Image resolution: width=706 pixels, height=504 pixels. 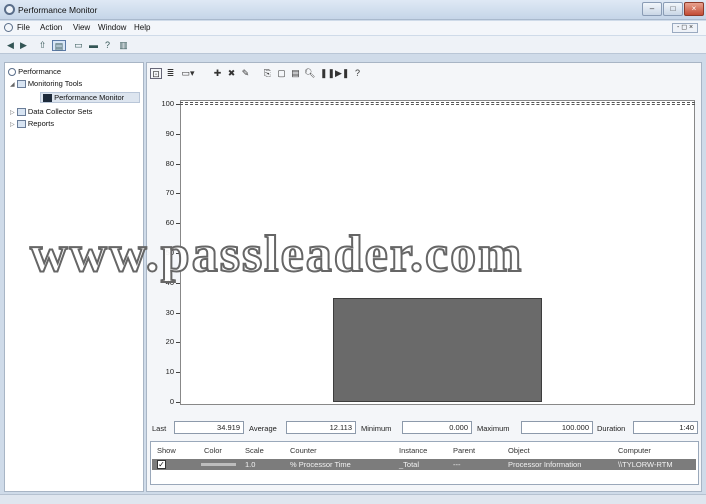 What do you see at coordinates (245, 73) in the screenshot?
I see `highlight-icon: ✎` at bounding box center [245, 73].